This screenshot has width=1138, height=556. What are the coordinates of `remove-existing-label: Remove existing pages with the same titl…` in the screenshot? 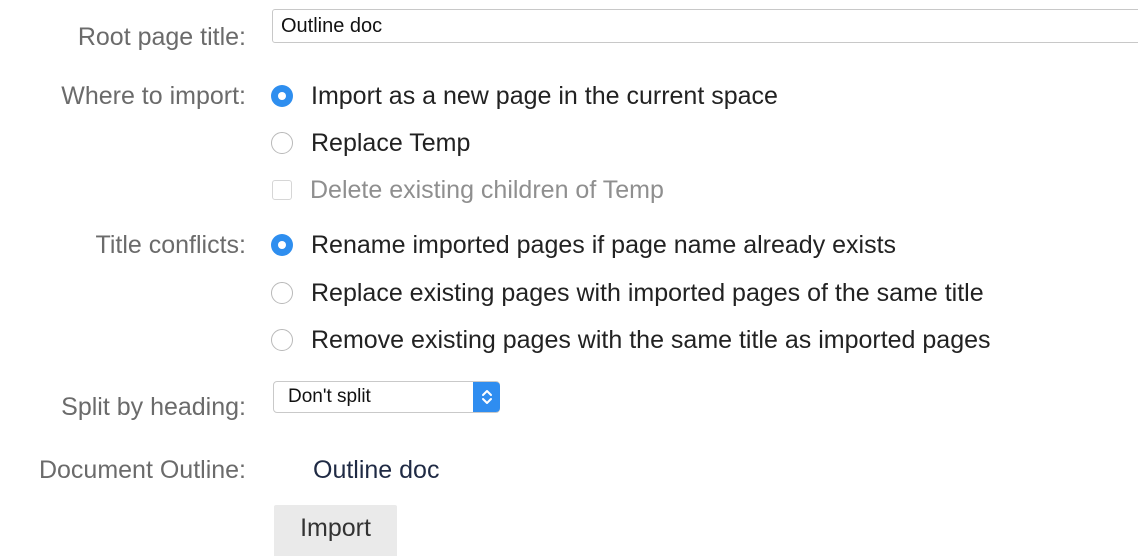 It's located at (651, 339).